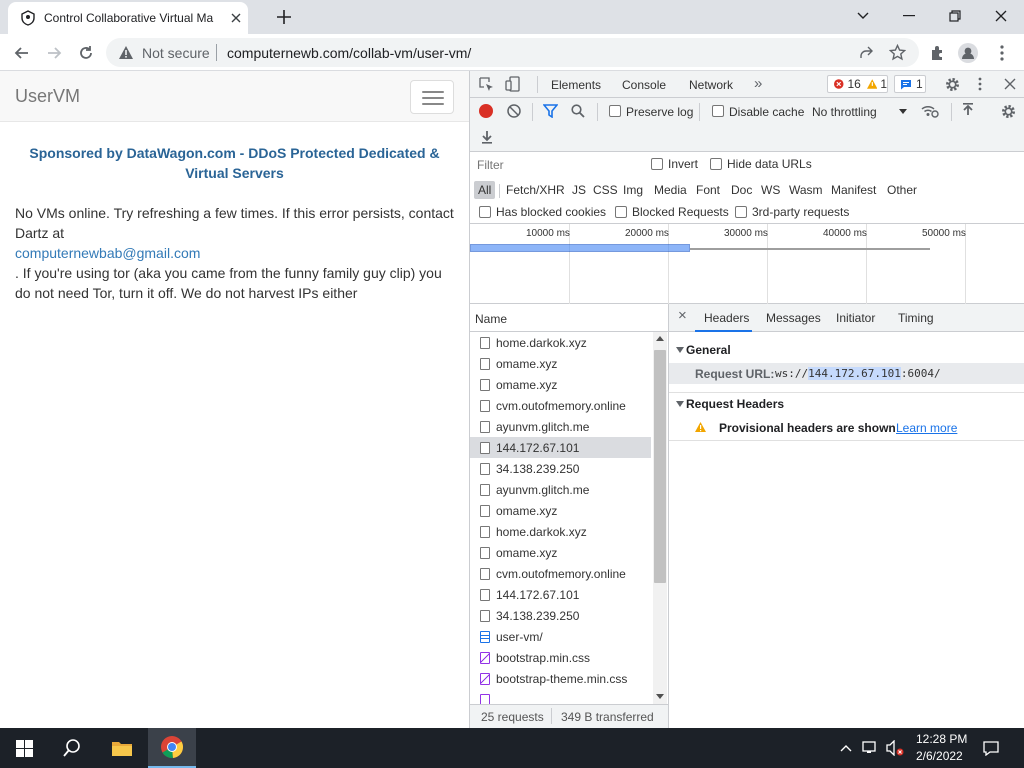 Image resolution: width=1024 pixels, height=768 pixels. I want to click on file-explorer-icon, so click(122, 748).